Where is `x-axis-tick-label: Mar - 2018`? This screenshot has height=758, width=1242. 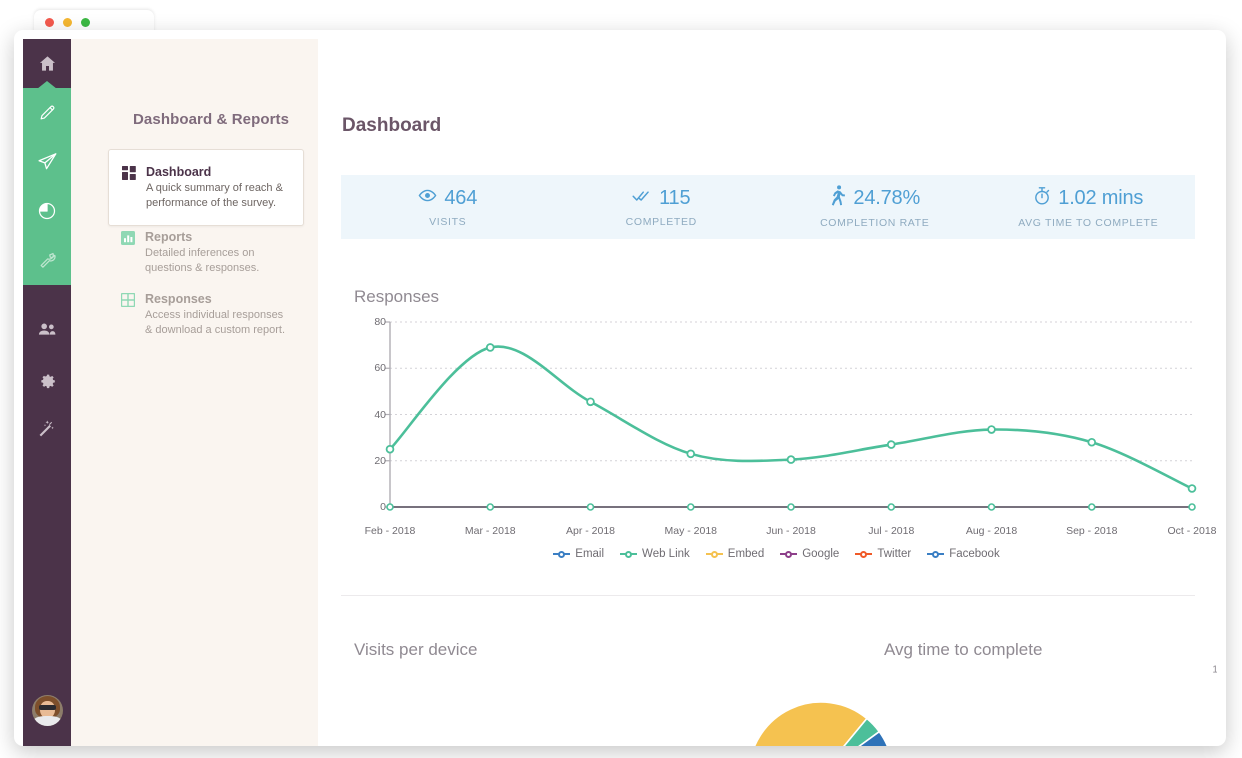 x-axis-tick-label: Mar - 2018 is located at coordinates (490, 531).